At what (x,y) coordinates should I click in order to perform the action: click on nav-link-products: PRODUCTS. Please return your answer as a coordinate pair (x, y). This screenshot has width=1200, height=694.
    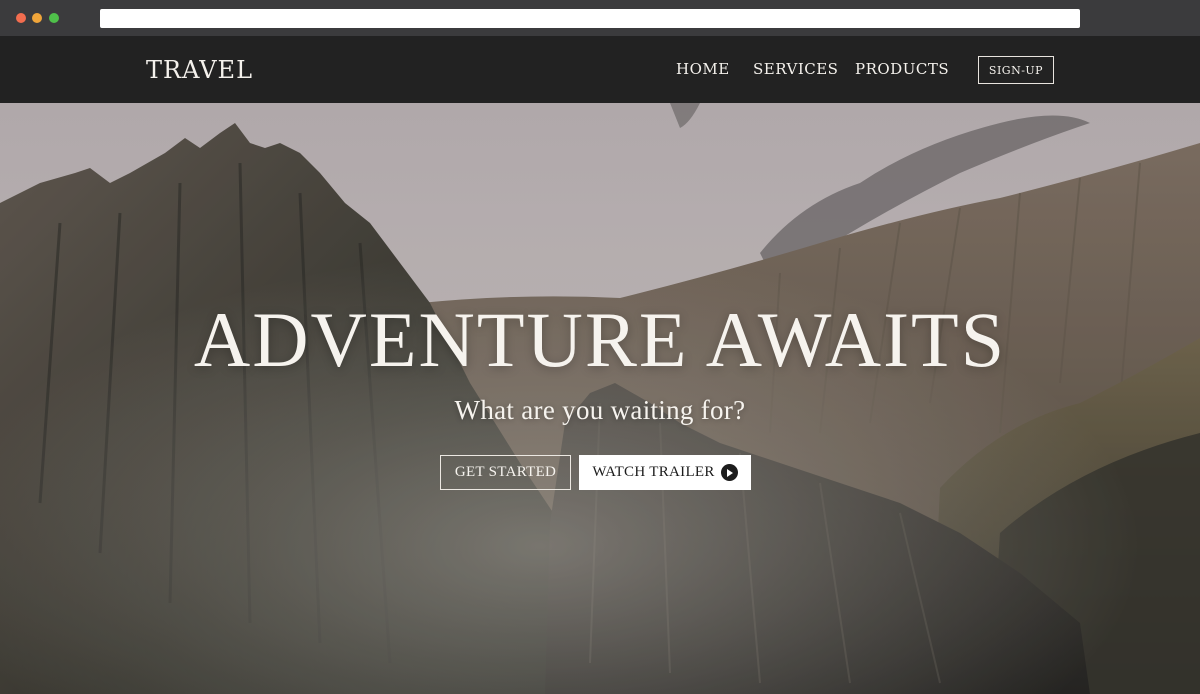
    Looking at the image, I should click on (902, 69).